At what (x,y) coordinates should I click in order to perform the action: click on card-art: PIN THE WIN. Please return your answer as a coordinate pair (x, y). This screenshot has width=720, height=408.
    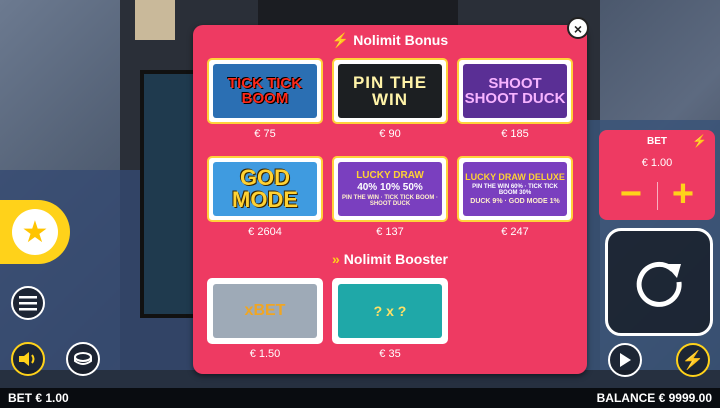
    Looking at the image, I should click on (390, 91).